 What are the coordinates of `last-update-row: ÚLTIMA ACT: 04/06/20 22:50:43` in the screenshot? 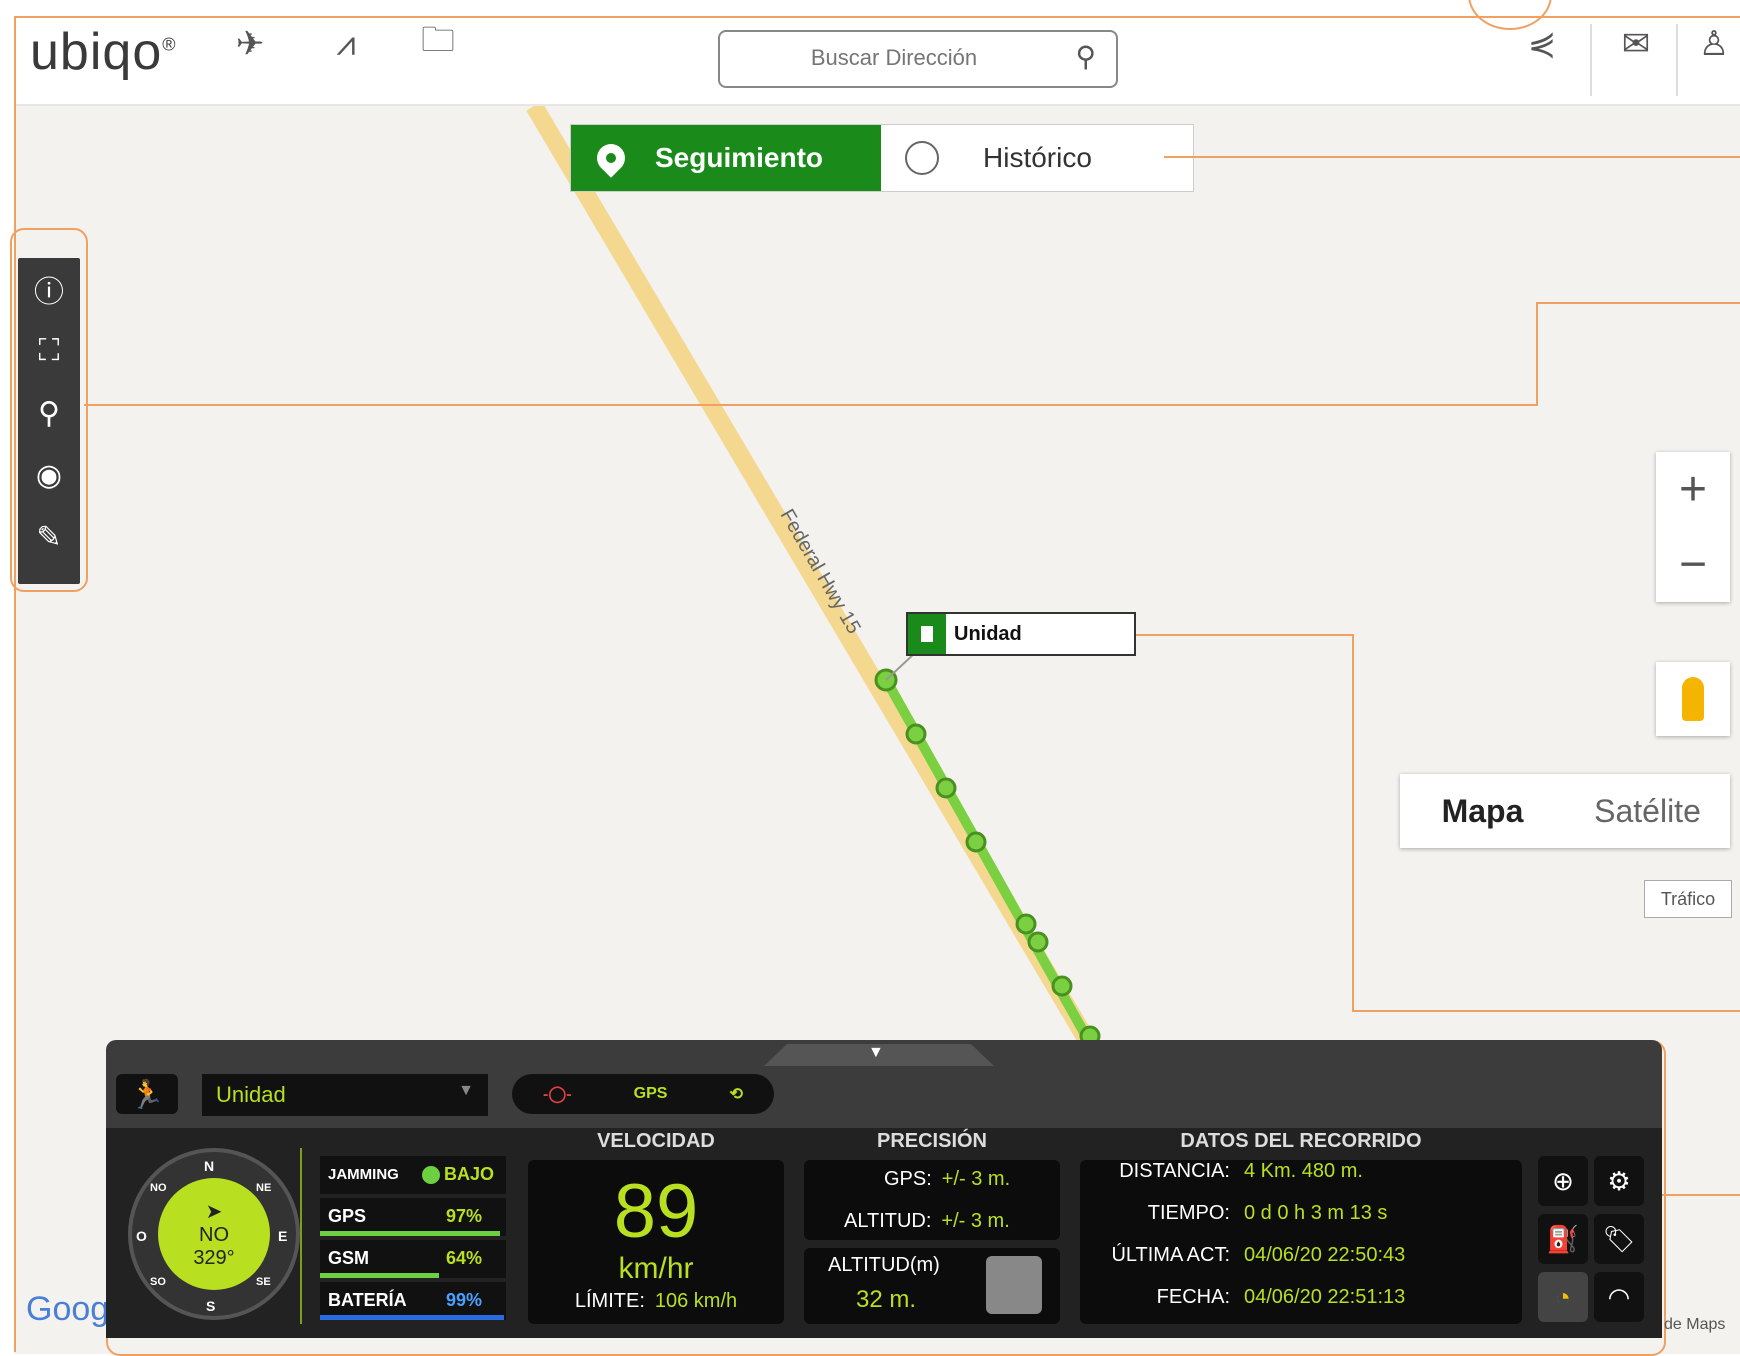 It's located at (1242, 1255).